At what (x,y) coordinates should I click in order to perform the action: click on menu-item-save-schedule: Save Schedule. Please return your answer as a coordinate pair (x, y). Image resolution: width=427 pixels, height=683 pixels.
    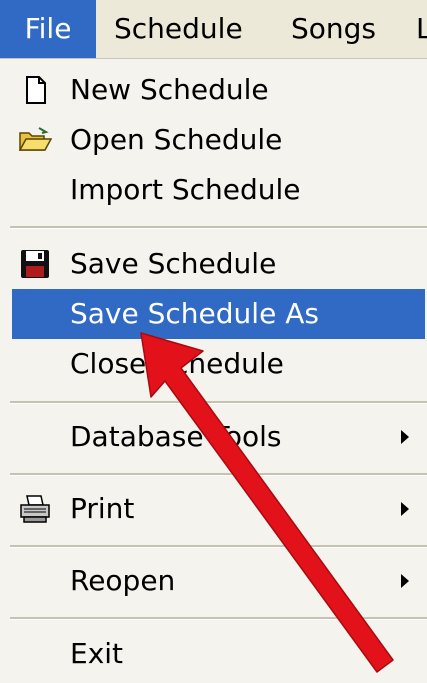
    Looking at the image, I should click on (218, 264).